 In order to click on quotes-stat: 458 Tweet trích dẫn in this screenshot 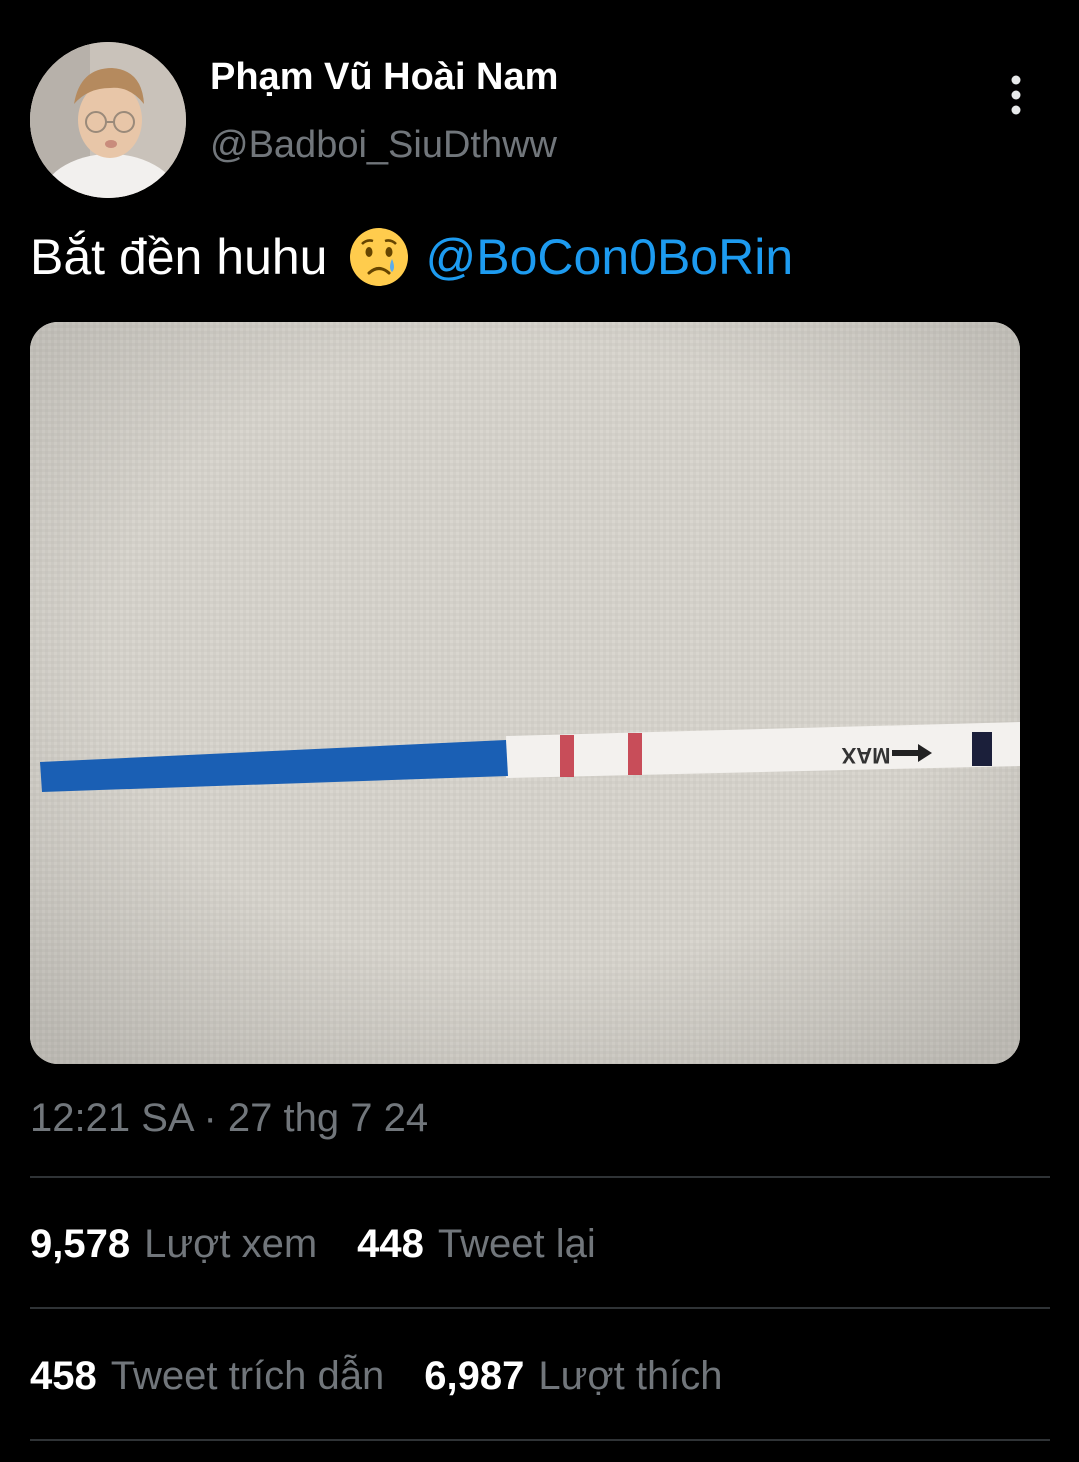, I will do `click(207, 1376)`.